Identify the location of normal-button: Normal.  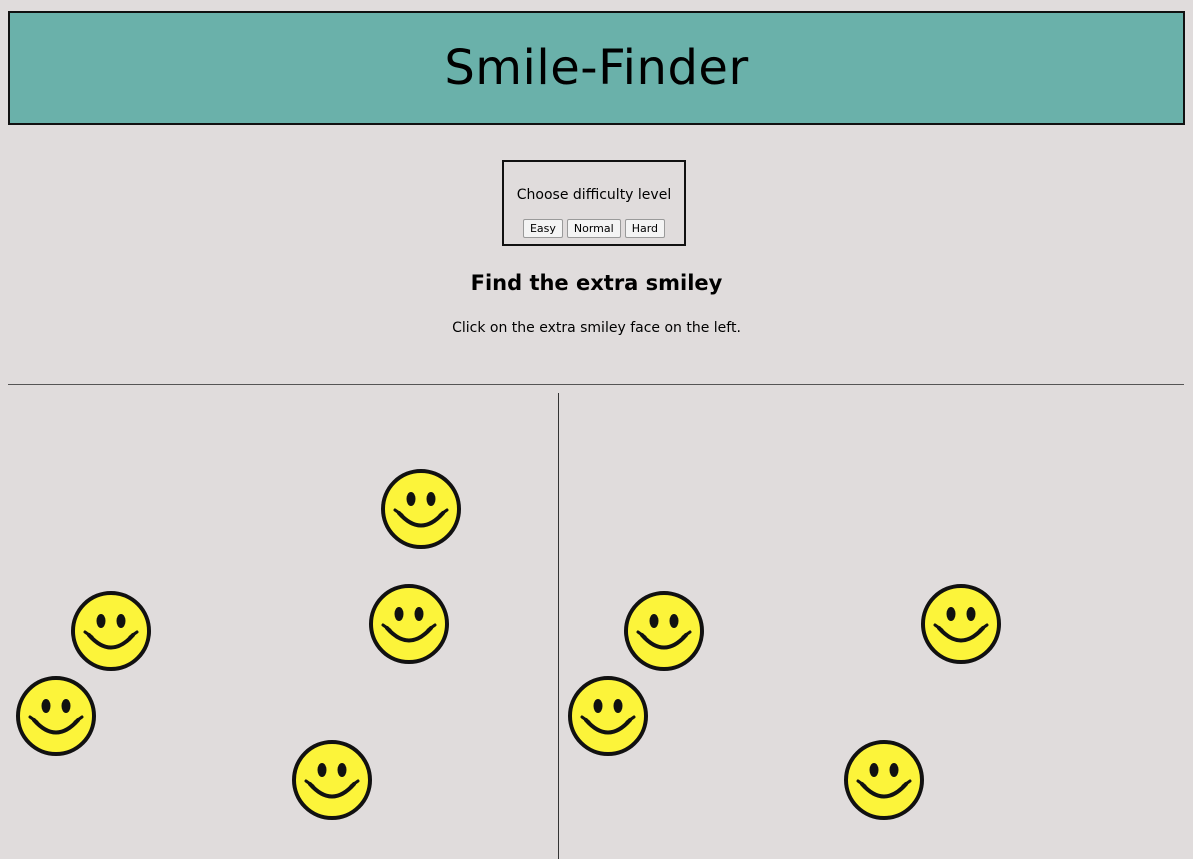
(593, 228).